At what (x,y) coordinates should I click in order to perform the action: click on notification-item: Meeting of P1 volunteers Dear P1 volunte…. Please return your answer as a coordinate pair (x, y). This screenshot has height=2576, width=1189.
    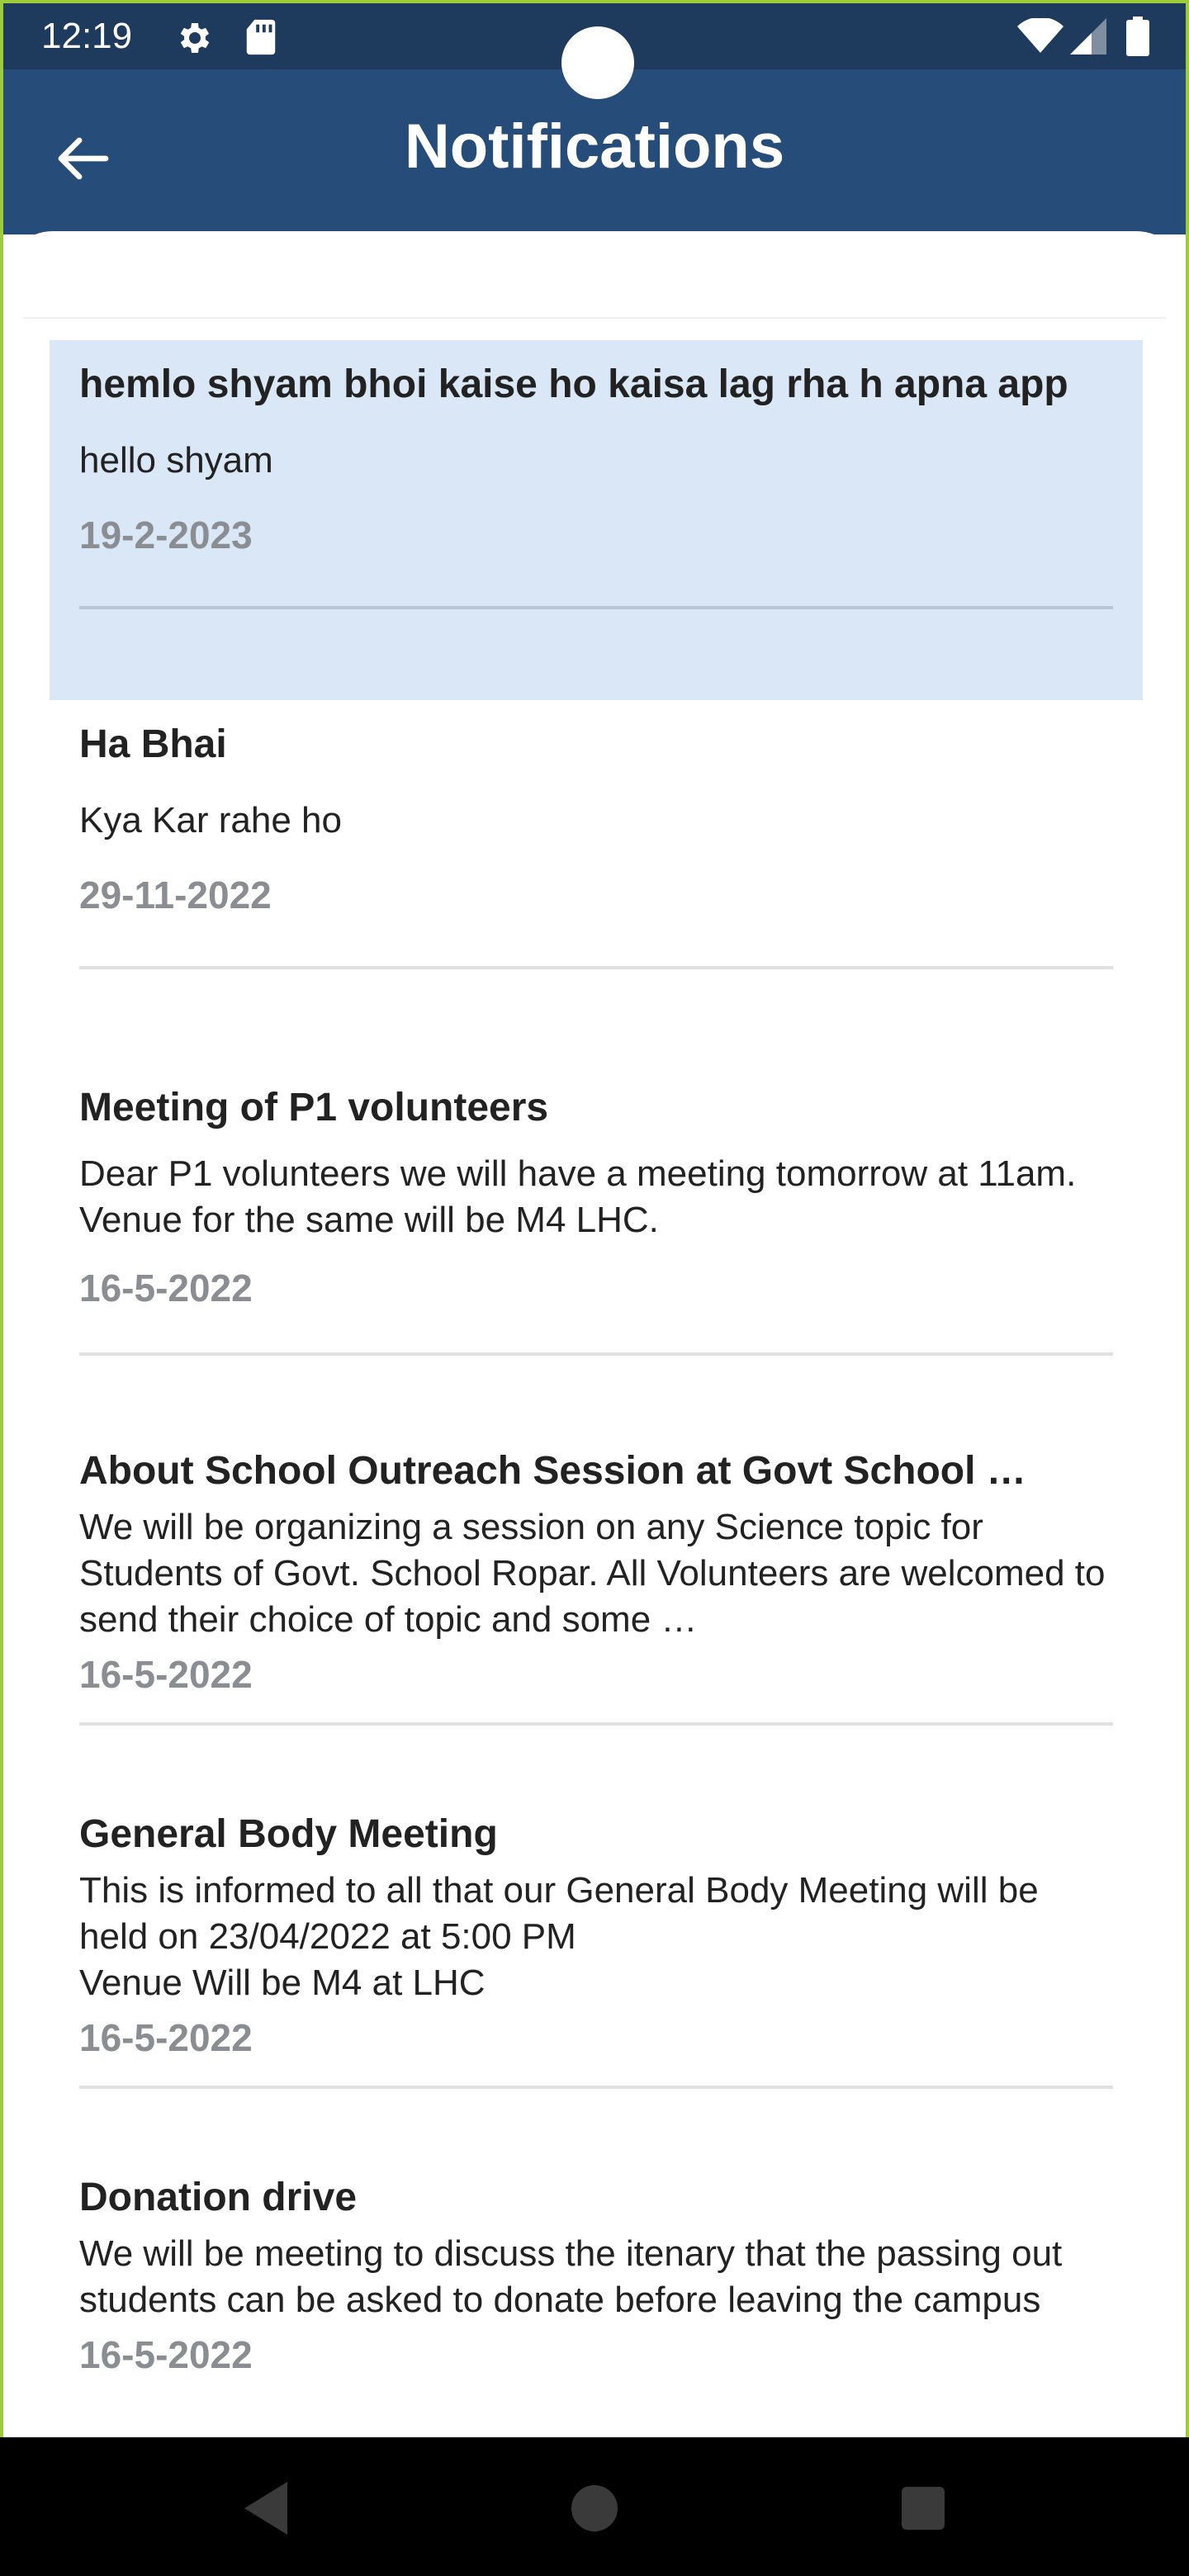
    Looking at the image, I should click on (596, 1245).